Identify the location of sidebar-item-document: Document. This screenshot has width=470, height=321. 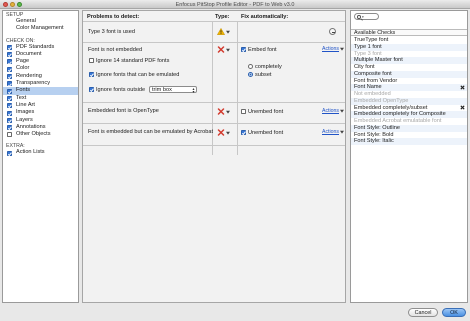
(40, 54).